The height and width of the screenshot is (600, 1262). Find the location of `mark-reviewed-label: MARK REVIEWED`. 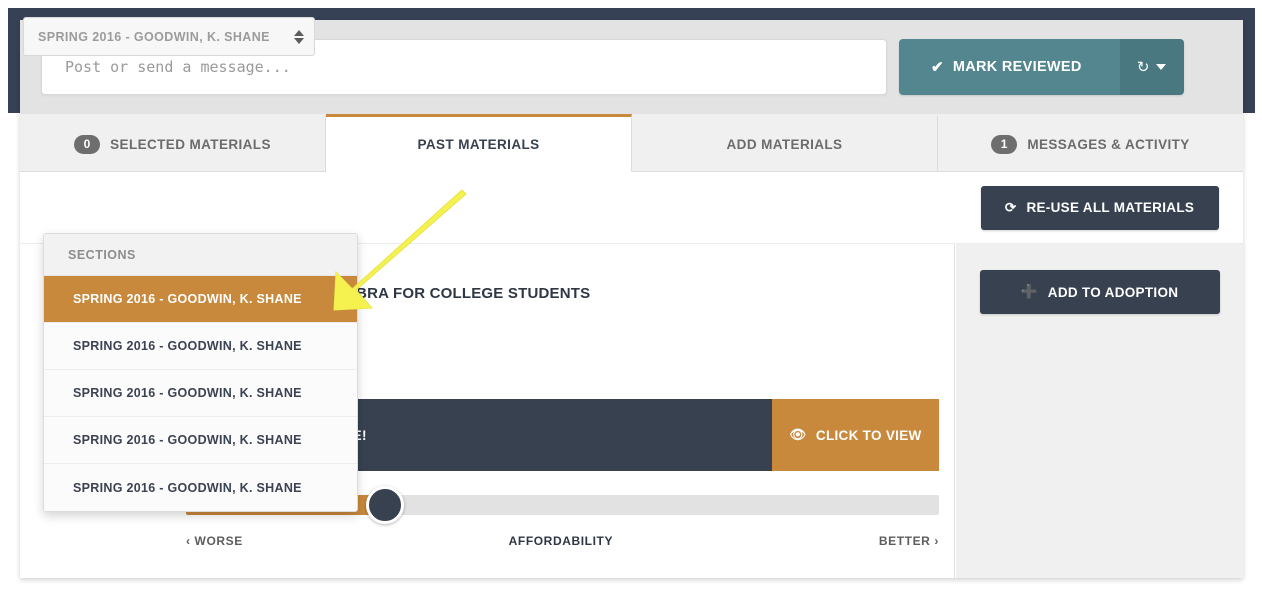

mark-reviewed-label: MARK REVIEWED is located at coordinates (1017, 67).